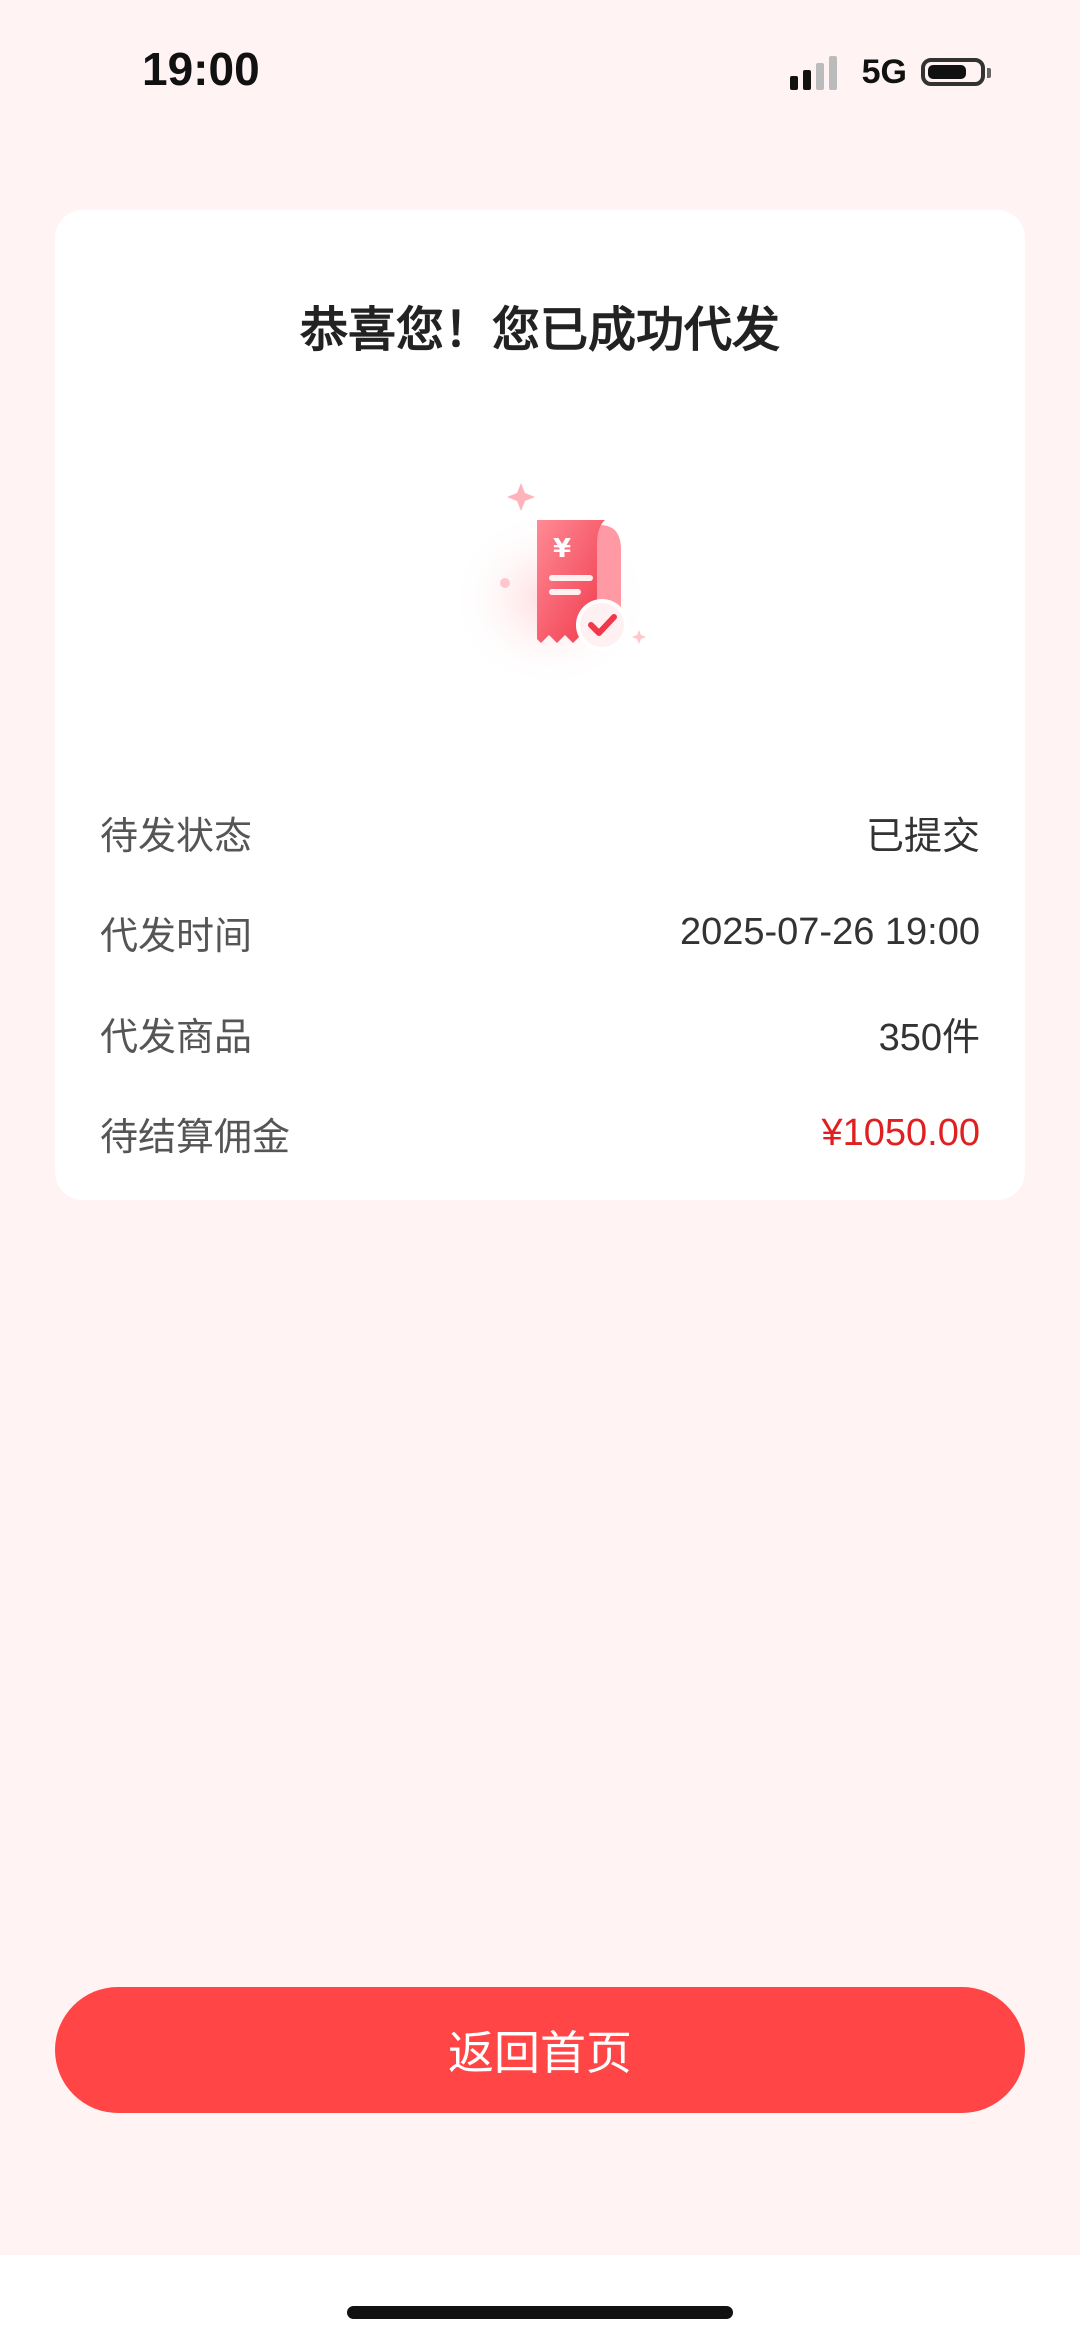 The height and width of the screenshot is (2341, 1080). Describe the element at coordinates (201, 69) in the screenshot. I see `status-time: 19:00` at that location.